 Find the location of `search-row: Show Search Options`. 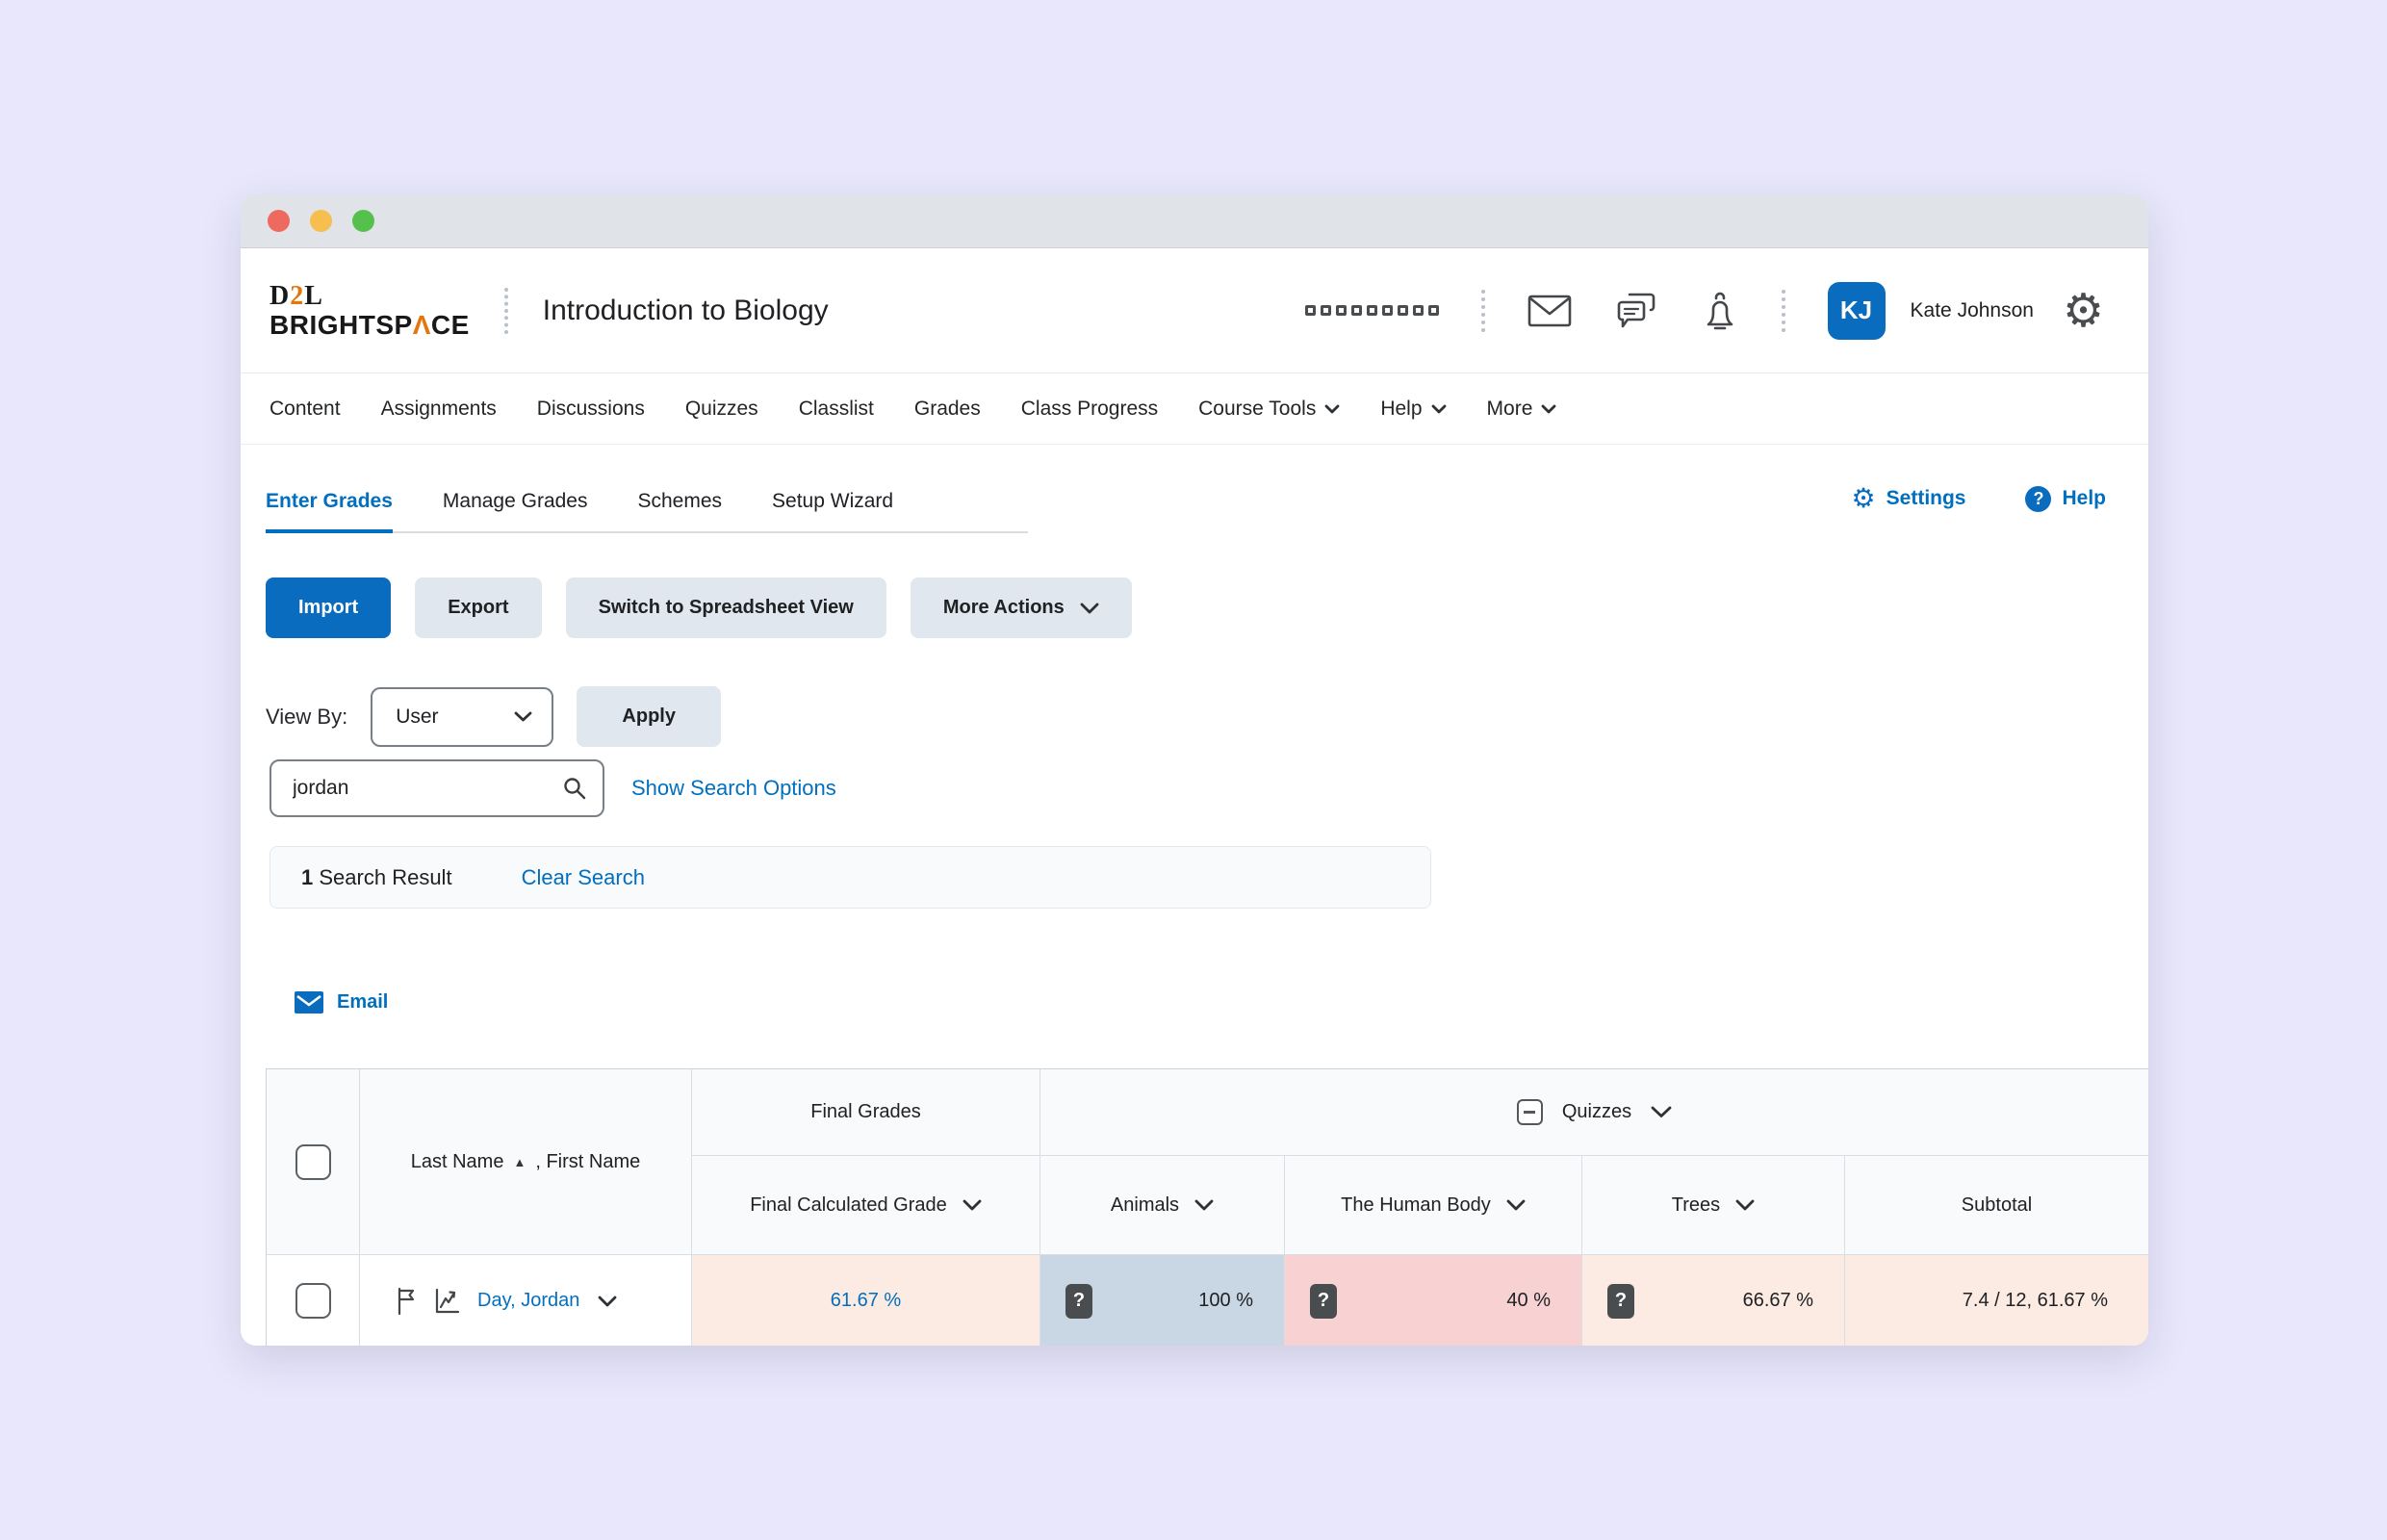

search-row: Show Search Options is located at coordinates (1209, 788).